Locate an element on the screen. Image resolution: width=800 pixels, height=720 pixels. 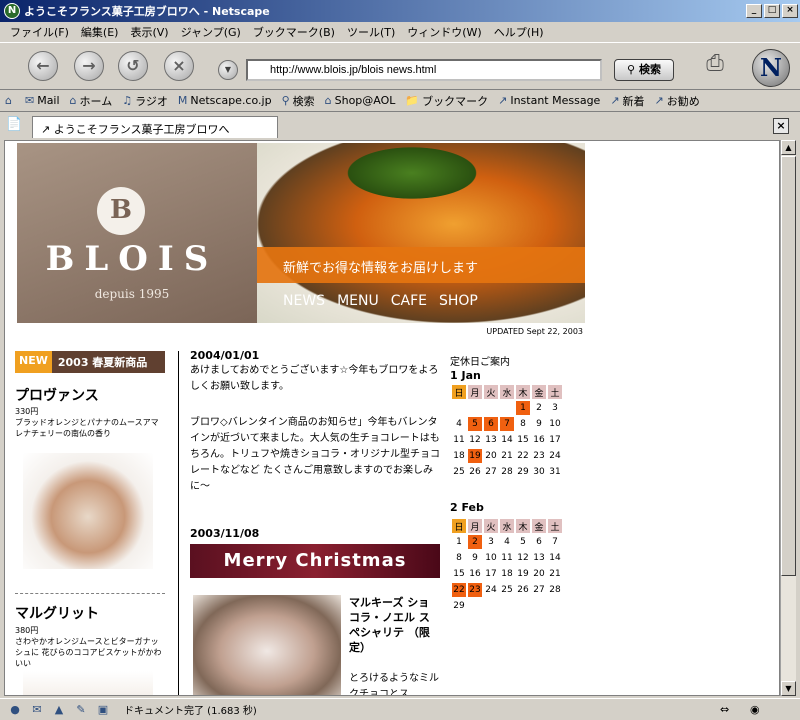
calendar-day: 2 is located at coordinates (539, 408).